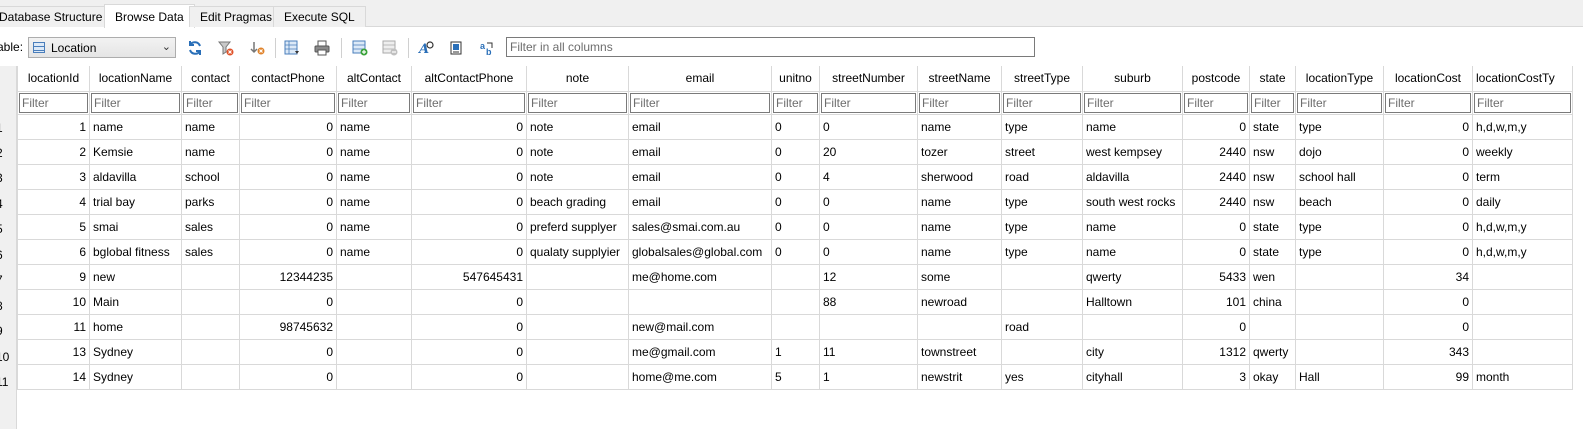  Describe the element at coordinates (53, 201) in the screenshot. I see `table-cell: 4` at that location.